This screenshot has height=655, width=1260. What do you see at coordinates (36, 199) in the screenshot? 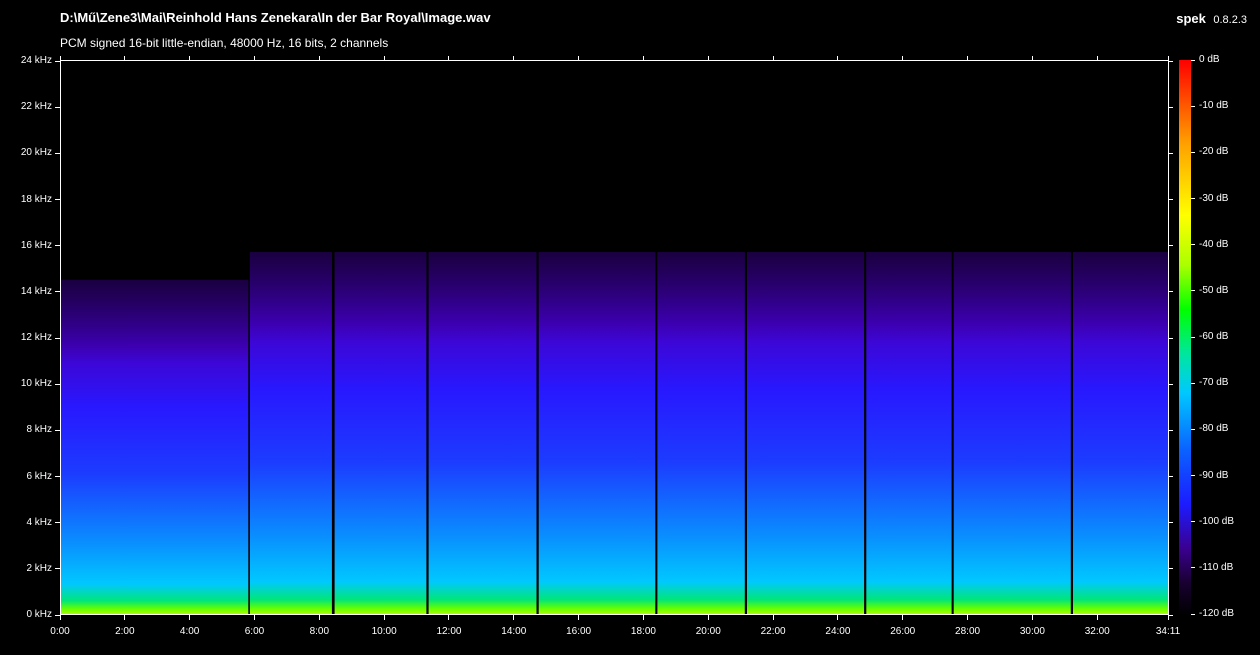
I see `y-axis-tick-label: 18 kHz` at bounding box center [36, 199].